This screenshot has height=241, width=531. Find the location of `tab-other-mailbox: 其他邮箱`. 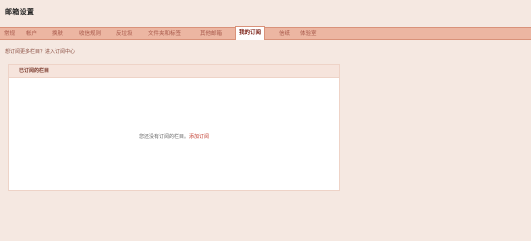

tab-other-mailbox: 其他邮箱 is located at coordinates (211, 34).